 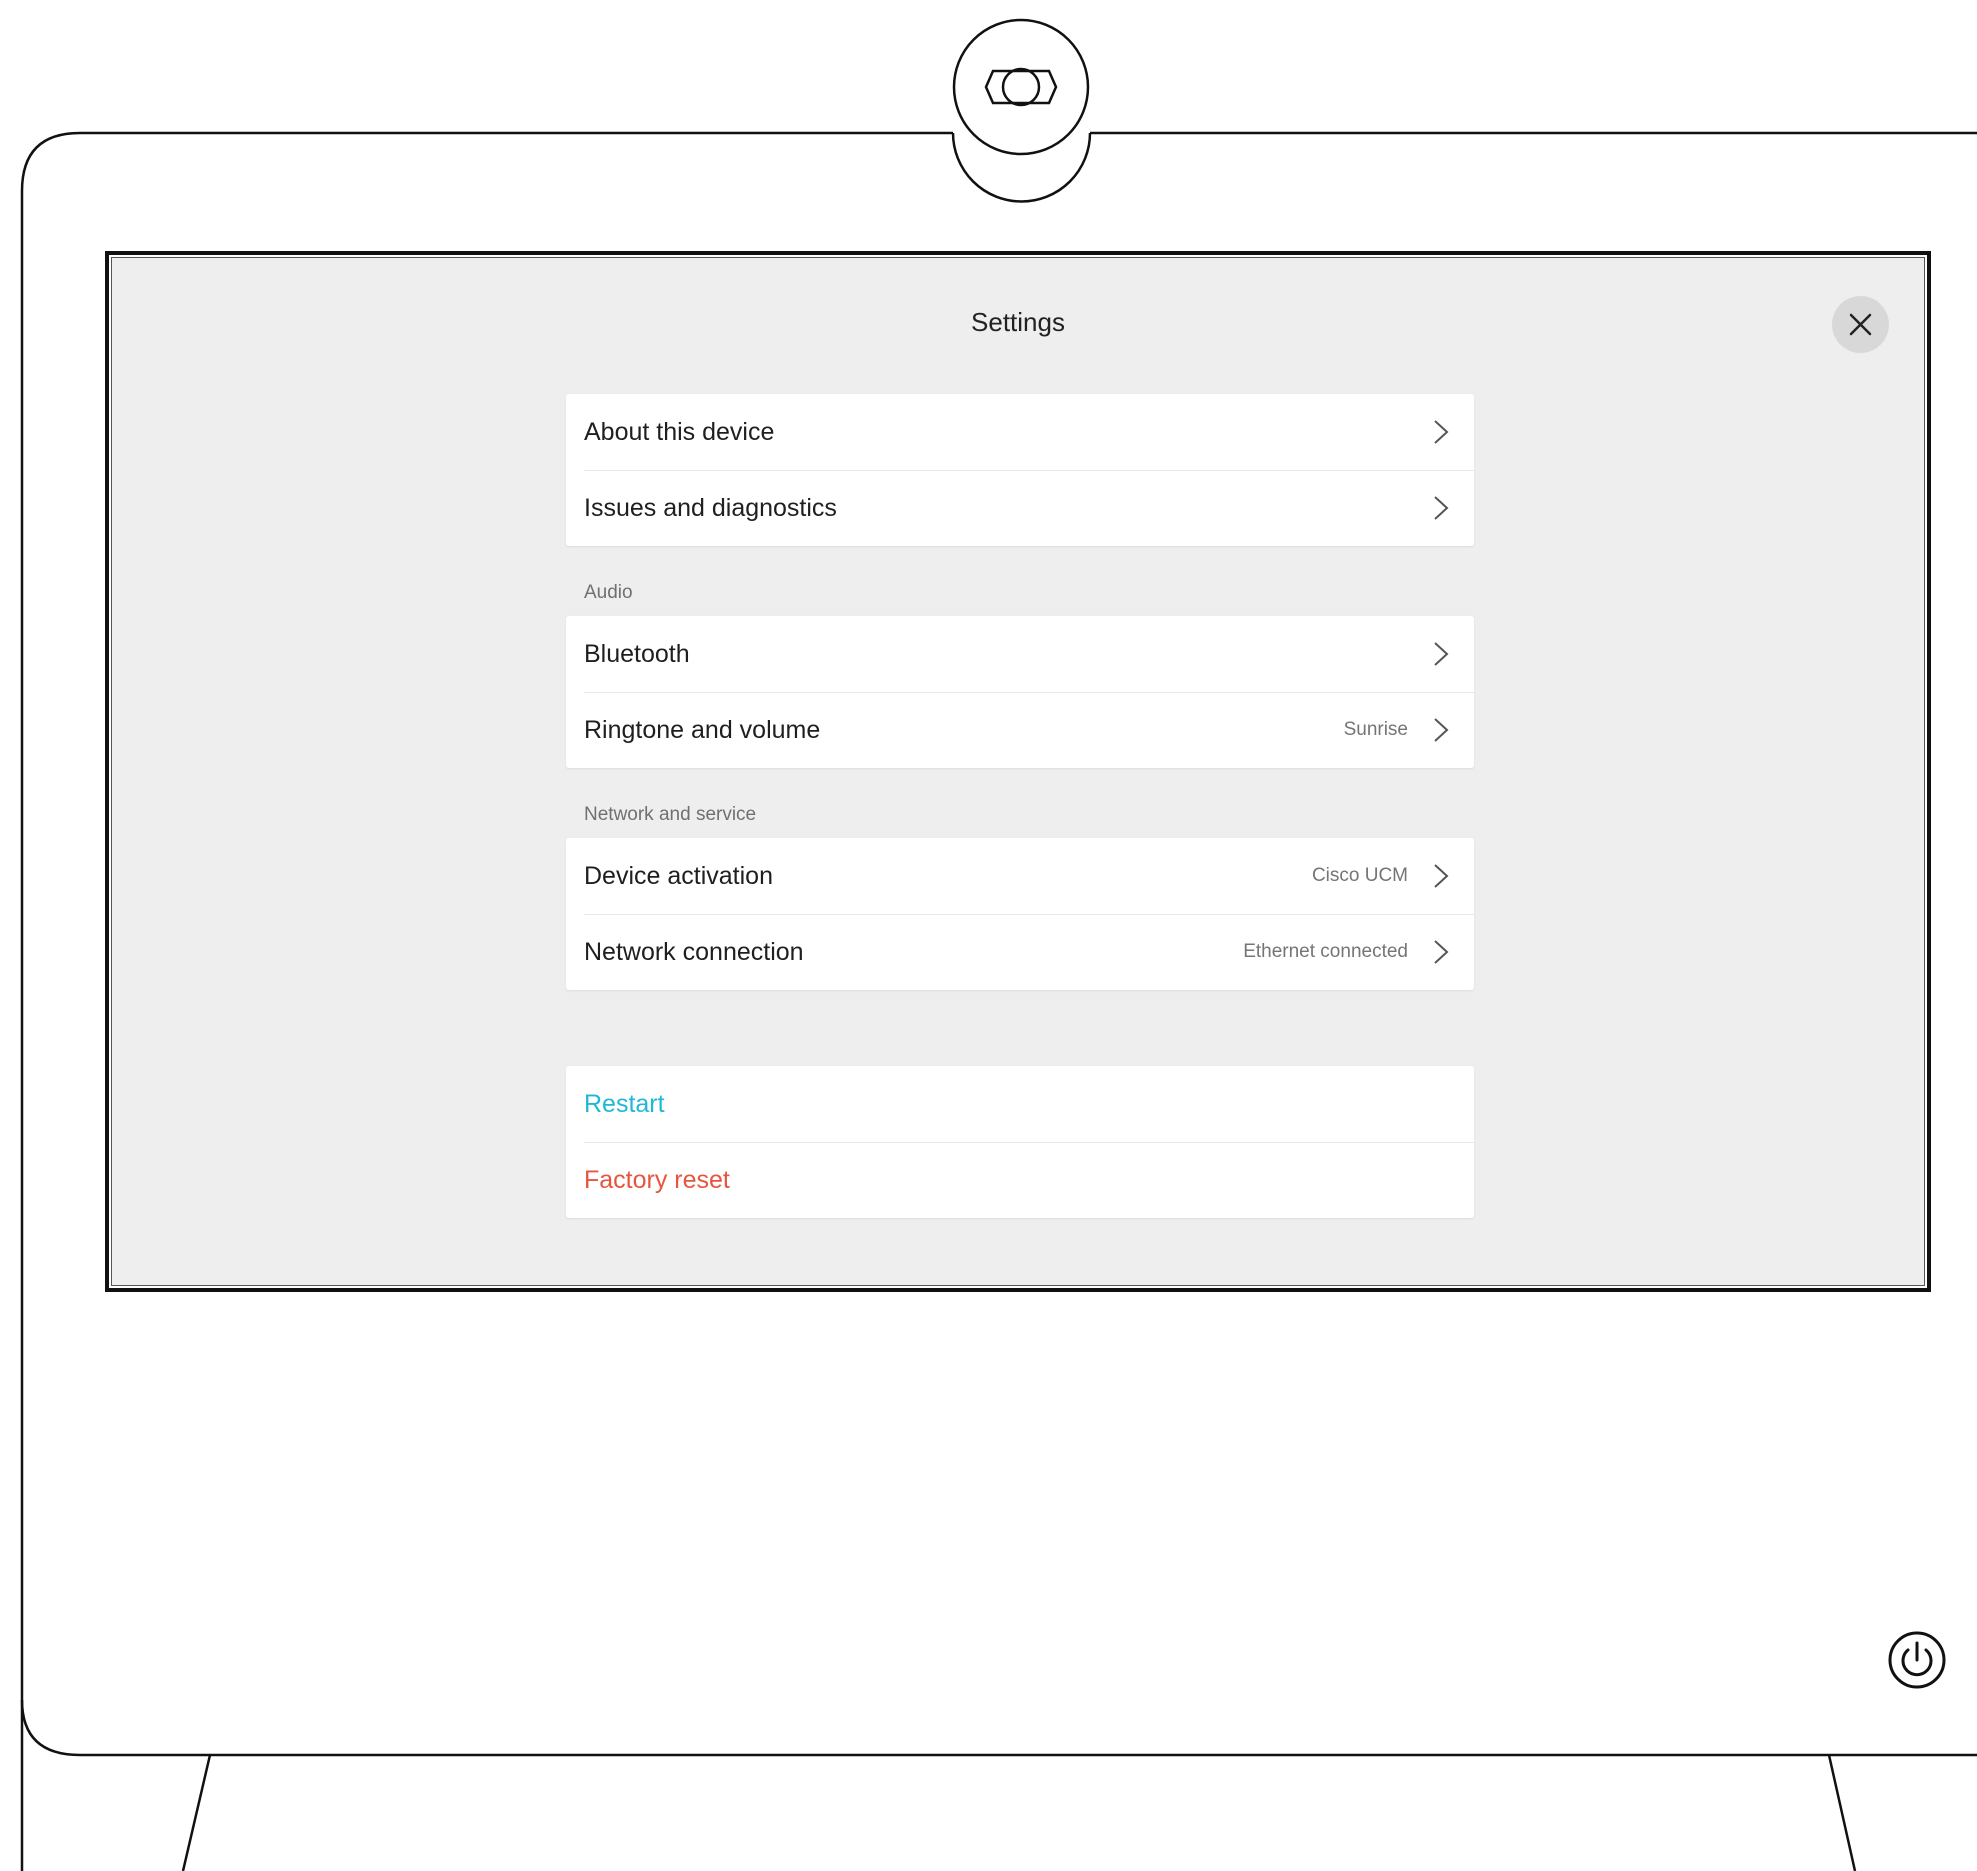 What do you see at coordinates (1020, 1180) in the screenshot?
I see `factory-reset-button: Factory reset` at bounding box center [1020, 1180].